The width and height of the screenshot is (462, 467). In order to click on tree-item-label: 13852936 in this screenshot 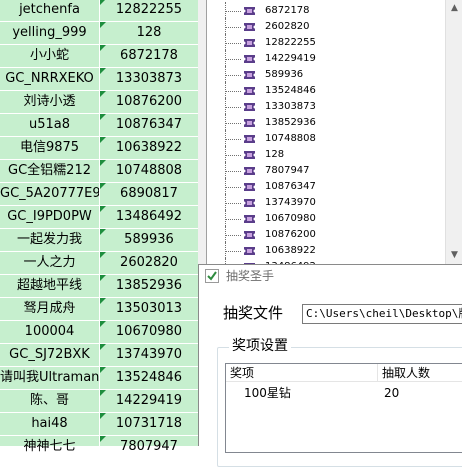, I will do `click(290, 122)`.